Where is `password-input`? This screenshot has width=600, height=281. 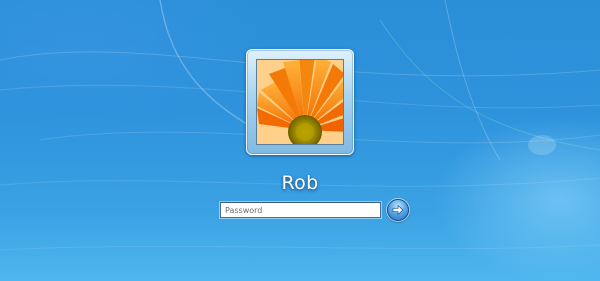 password-input is located at coordinates (300, 210).